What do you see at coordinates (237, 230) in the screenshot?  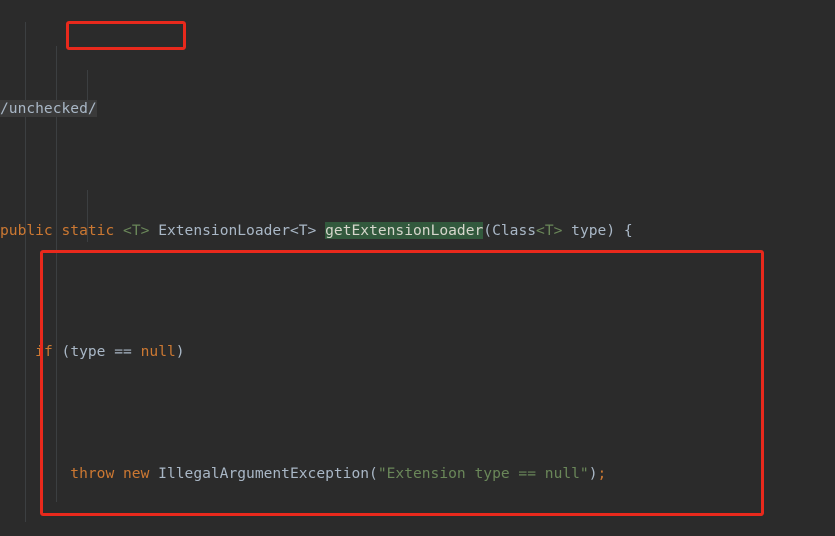 I see `token-return-type: ExtensionLoader<T>` at bounding box center [237, 230].